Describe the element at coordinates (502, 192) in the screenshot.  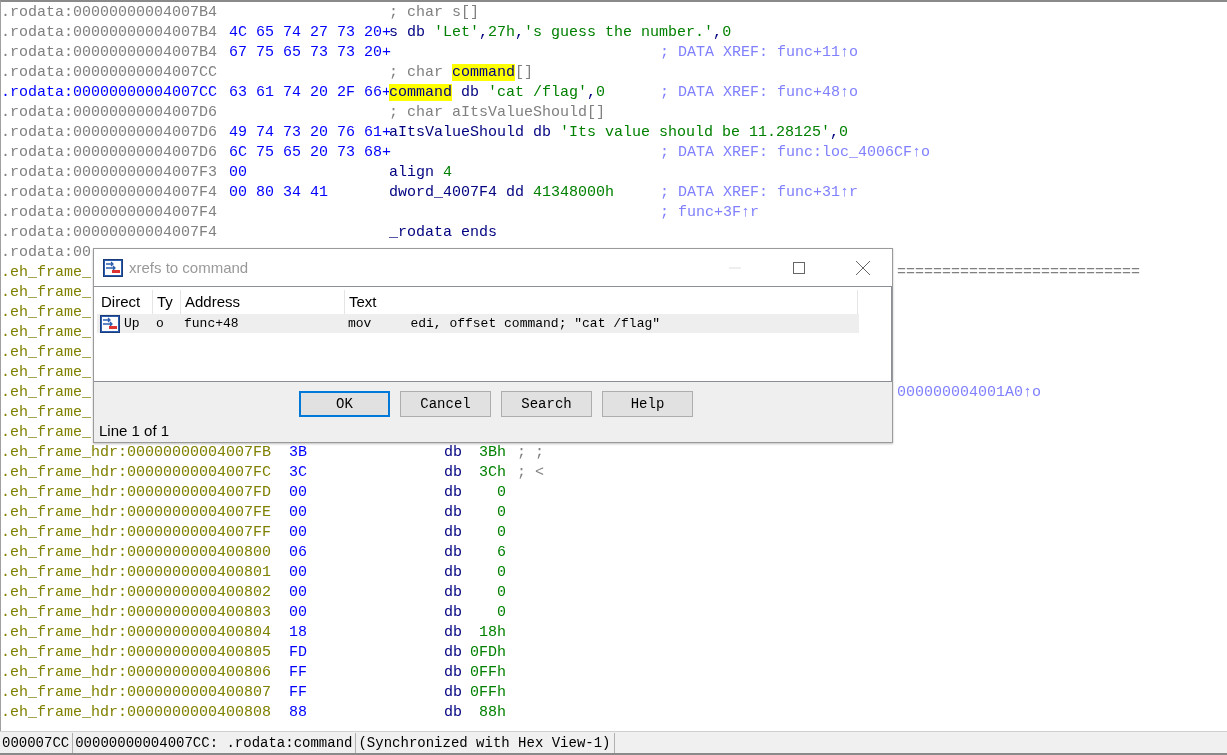
I see `instruction-text: dword_4007F4 dd 41348000h` at that location.